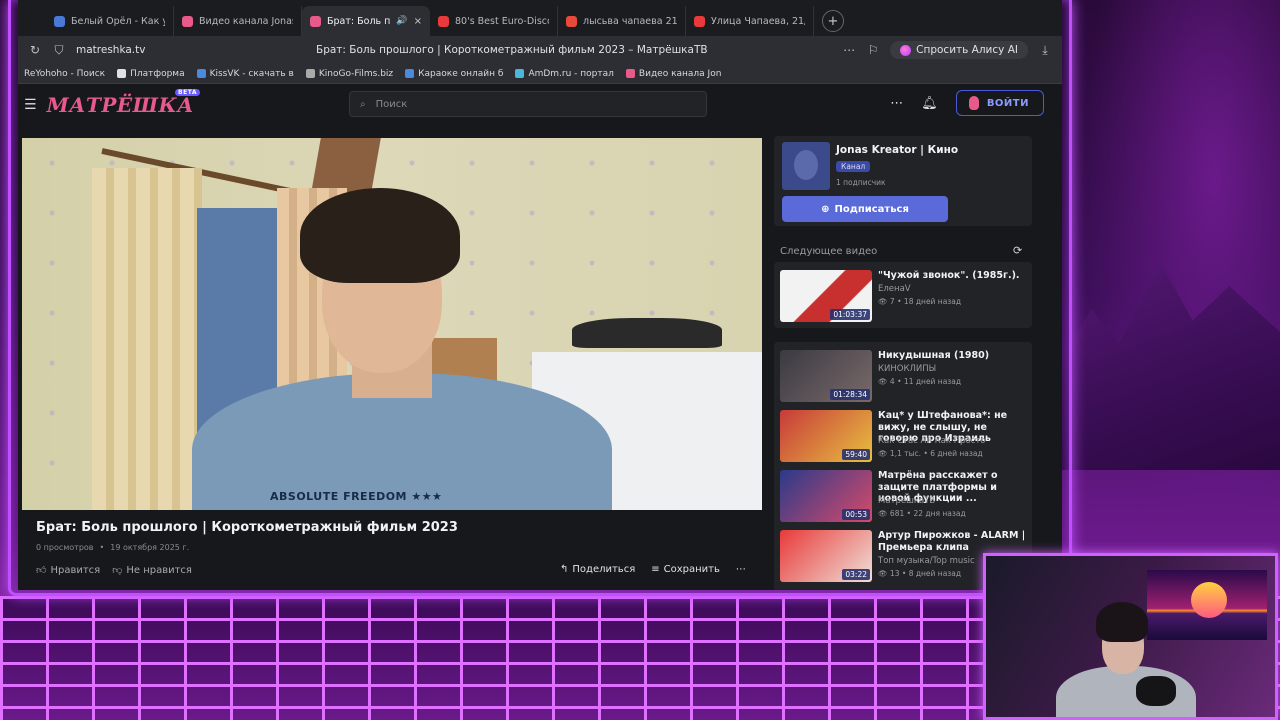 The image size is (1280, 720). What do you see at coordinates (494, 21) in the screenshot?
I see `tab-4: 80's Best Euro-Disco, Syn` at bounding box center [494, 21].